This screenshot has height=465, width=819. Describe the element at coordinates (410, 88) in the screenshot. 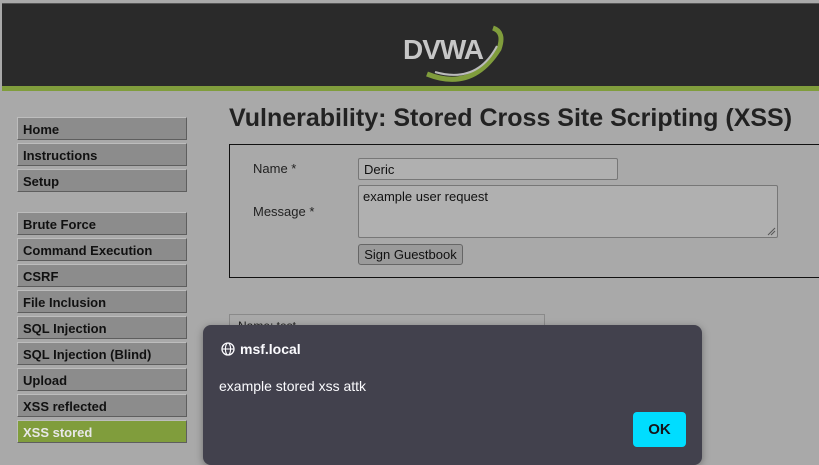

I see `header-accent-bar` at that location.